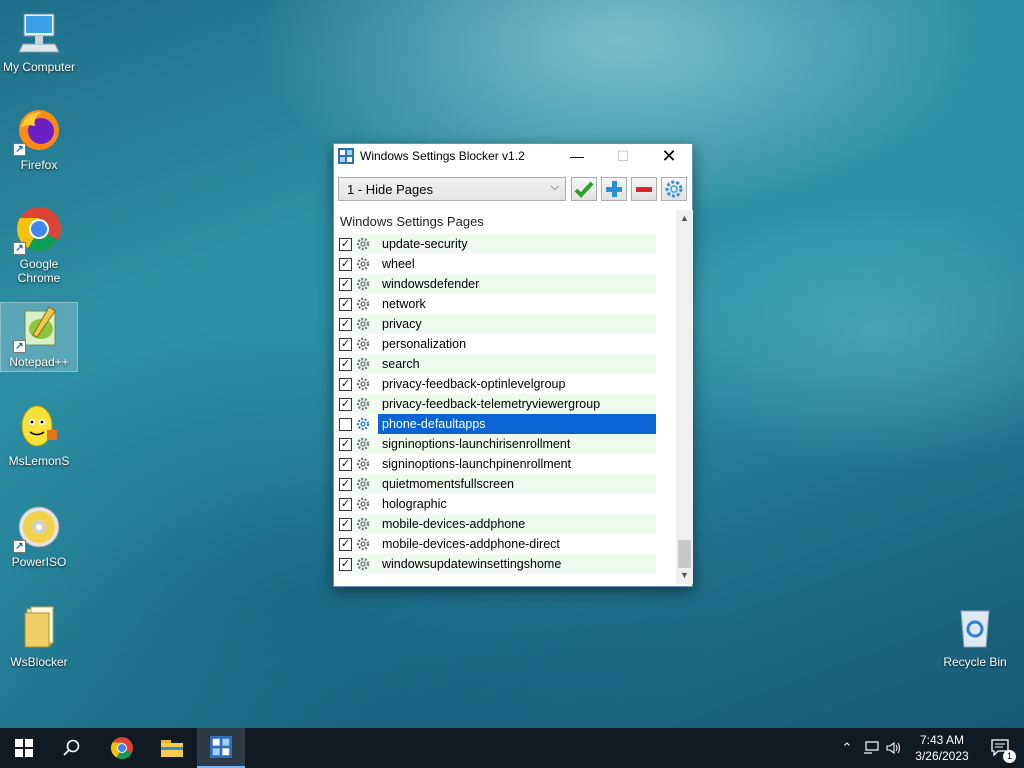 The height and width of the screenshot is (768, 1024). I want to click on add-button, so click(614, 189).